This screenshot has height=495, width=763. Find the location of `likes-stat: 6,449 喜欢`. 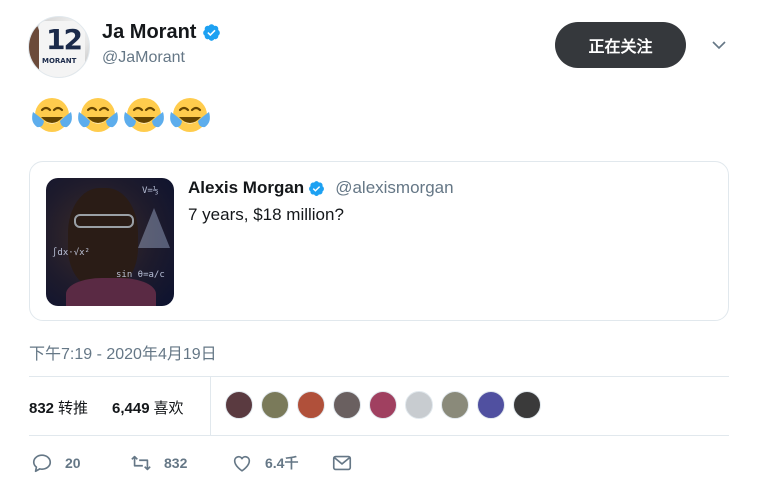

likes-stat: 6,449 喜欢 is located at coordinates (148, 407).